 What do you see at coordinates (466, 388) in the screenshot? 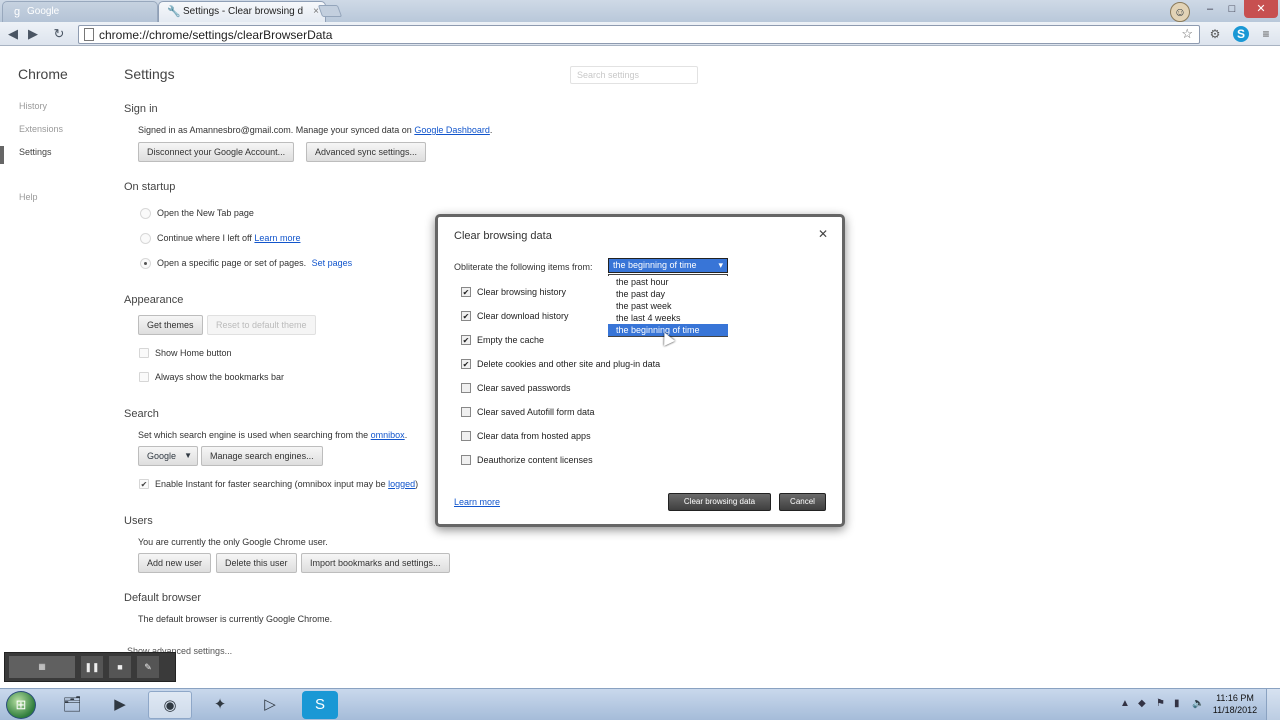
I see `saved-passwords-checkbox` at bounding box center [466, 388].